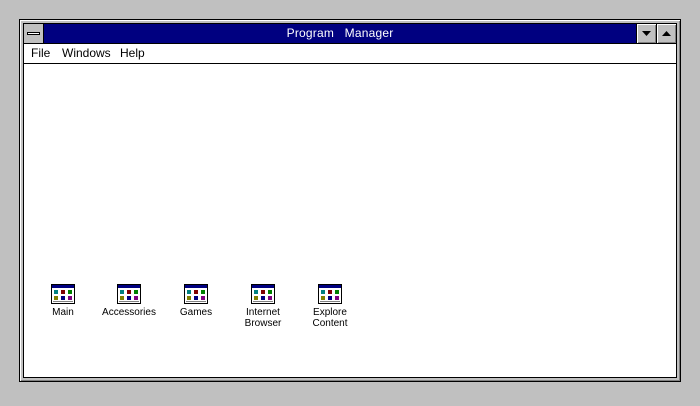  Describe the element at coordinates (129, 312) in the screenshot. I see `group-label: Accessories` at that location.